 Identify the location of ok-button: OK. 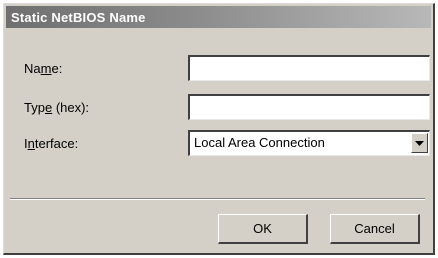
(263, 229).